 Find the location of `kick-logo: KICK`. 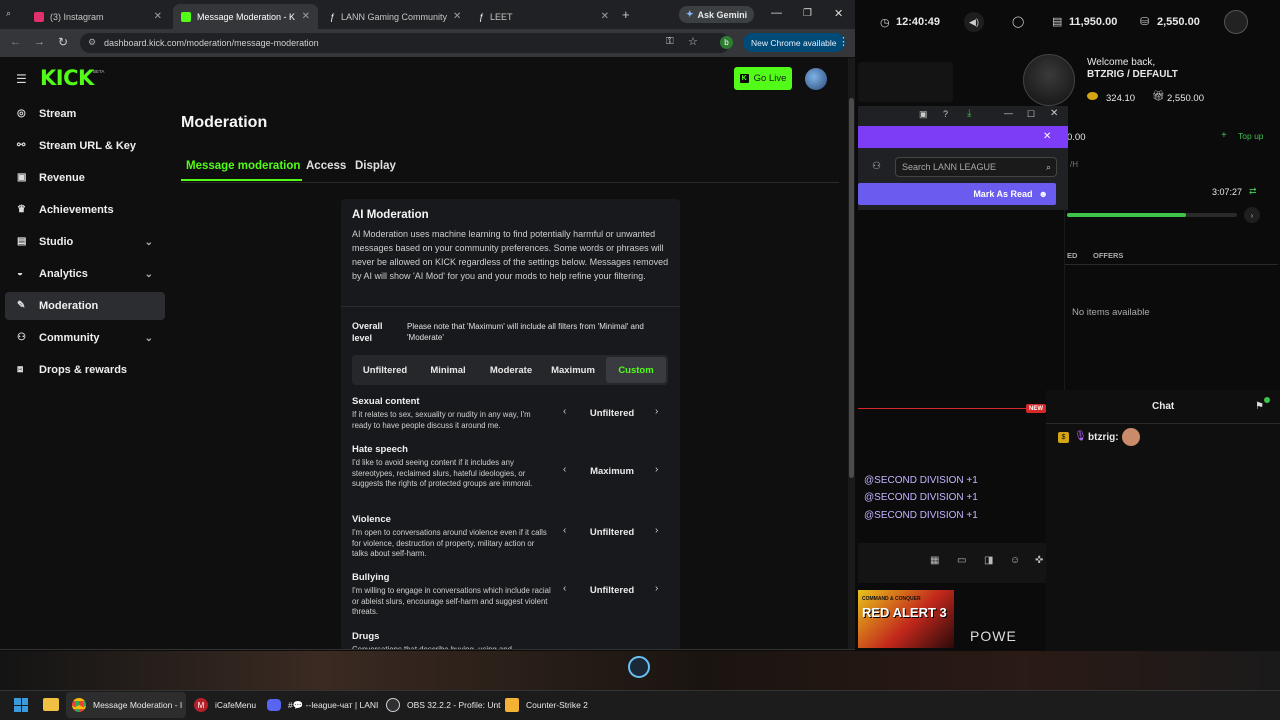

kick-logo: KICK is located at coordinates (67, 78).